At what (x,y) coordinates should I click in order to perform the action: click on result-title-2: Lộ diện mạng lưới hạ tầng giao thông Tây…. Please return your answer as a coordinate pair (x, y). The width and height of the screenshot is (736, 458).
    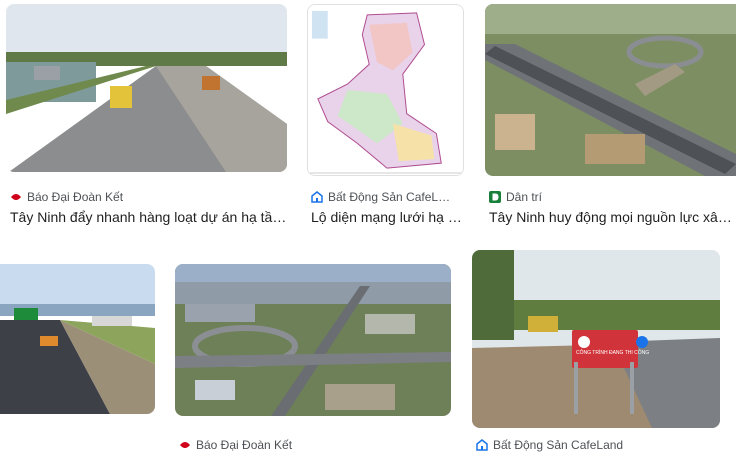
    Looking at the image, I should click on (387, 217).